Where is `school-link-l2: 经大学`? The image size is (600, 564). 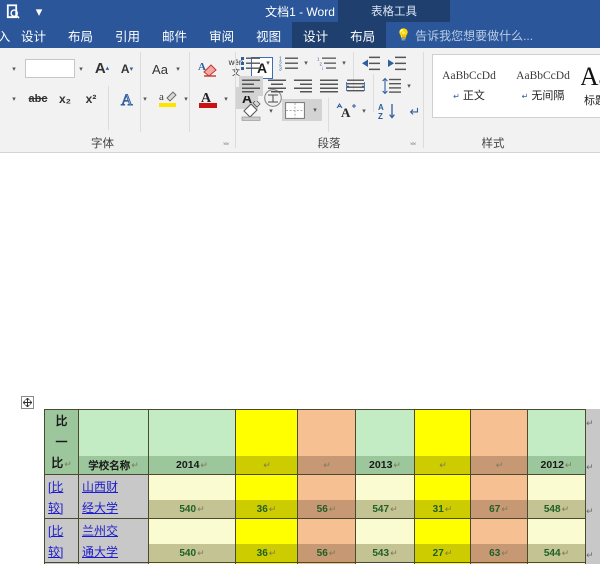
school-link-l2: 经大学 is located at coordinates (113, 507).